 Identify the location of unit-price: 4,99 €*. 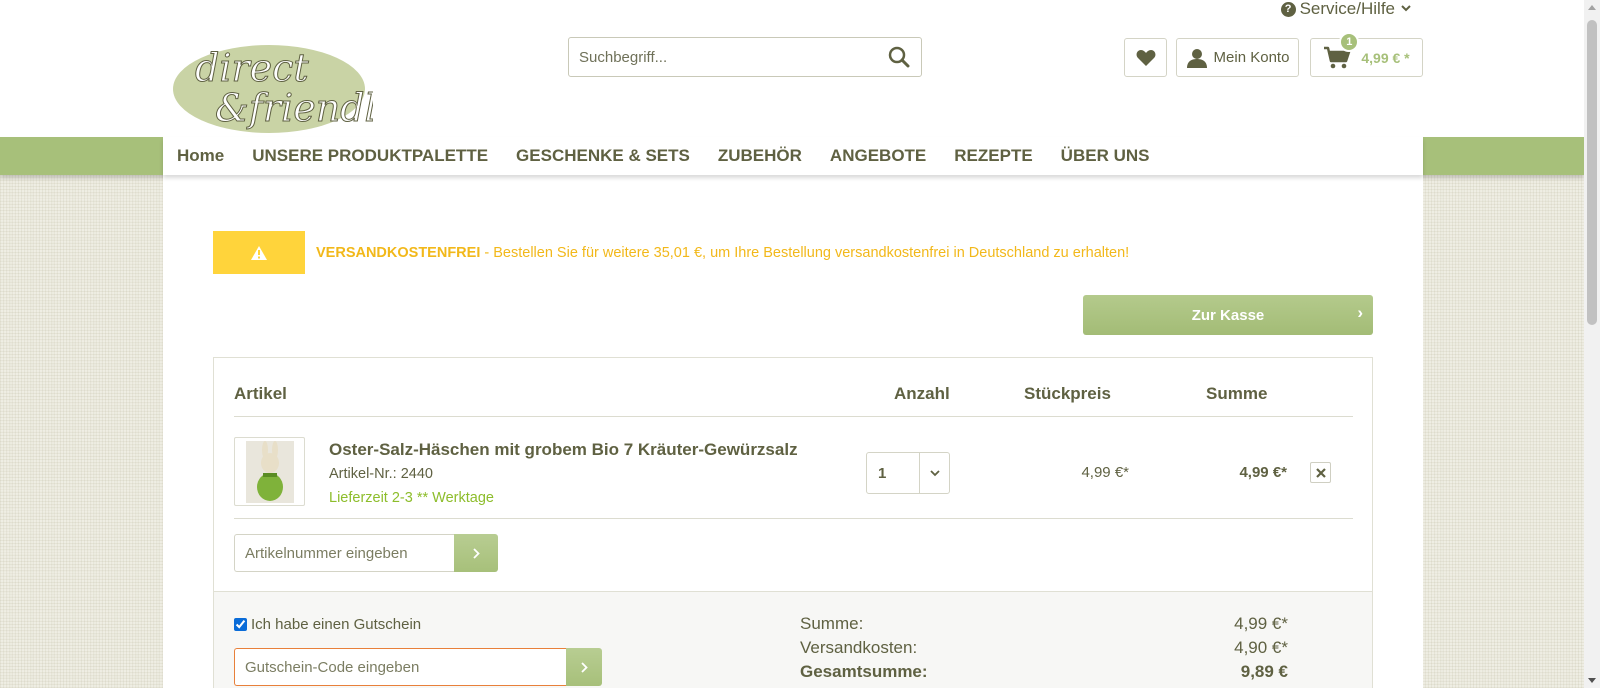
(1105, 472).